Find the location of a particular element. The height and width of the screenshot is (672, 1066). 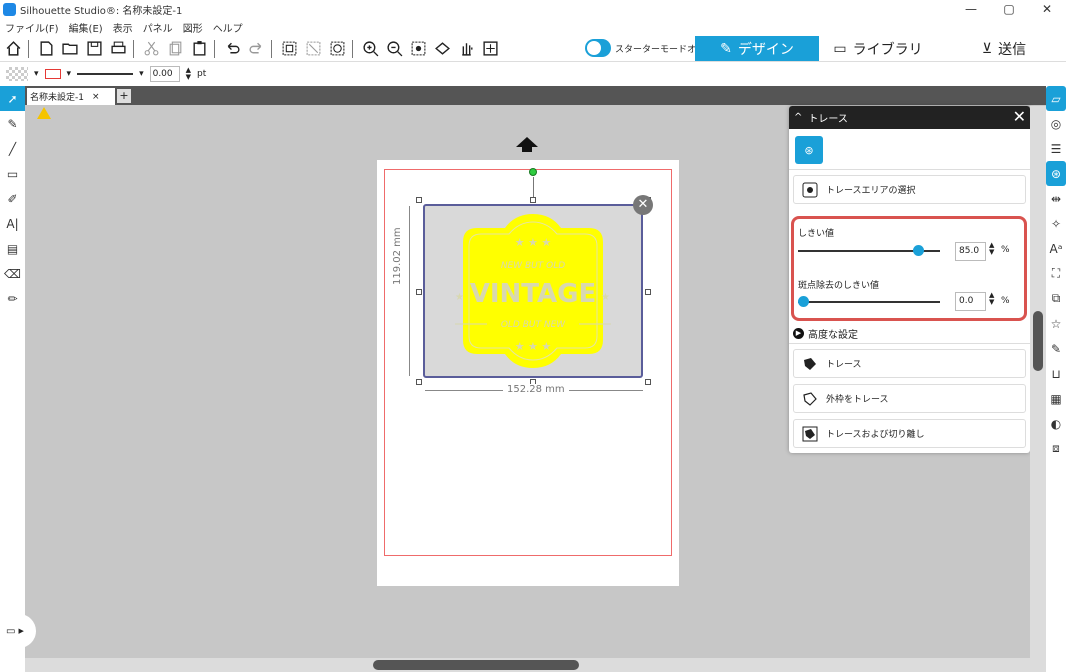

threshold-input: 85.0 is located at coordinates (970, 251).